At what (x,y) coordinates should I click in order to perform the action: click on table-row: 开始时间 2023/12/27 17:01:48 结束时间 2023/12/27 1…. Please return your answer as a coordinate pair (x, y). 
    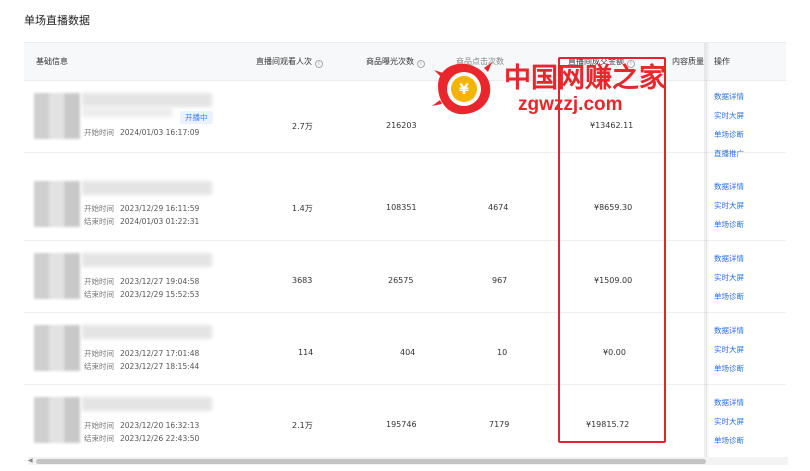
    Looking at the image, I should click on (405, 349).